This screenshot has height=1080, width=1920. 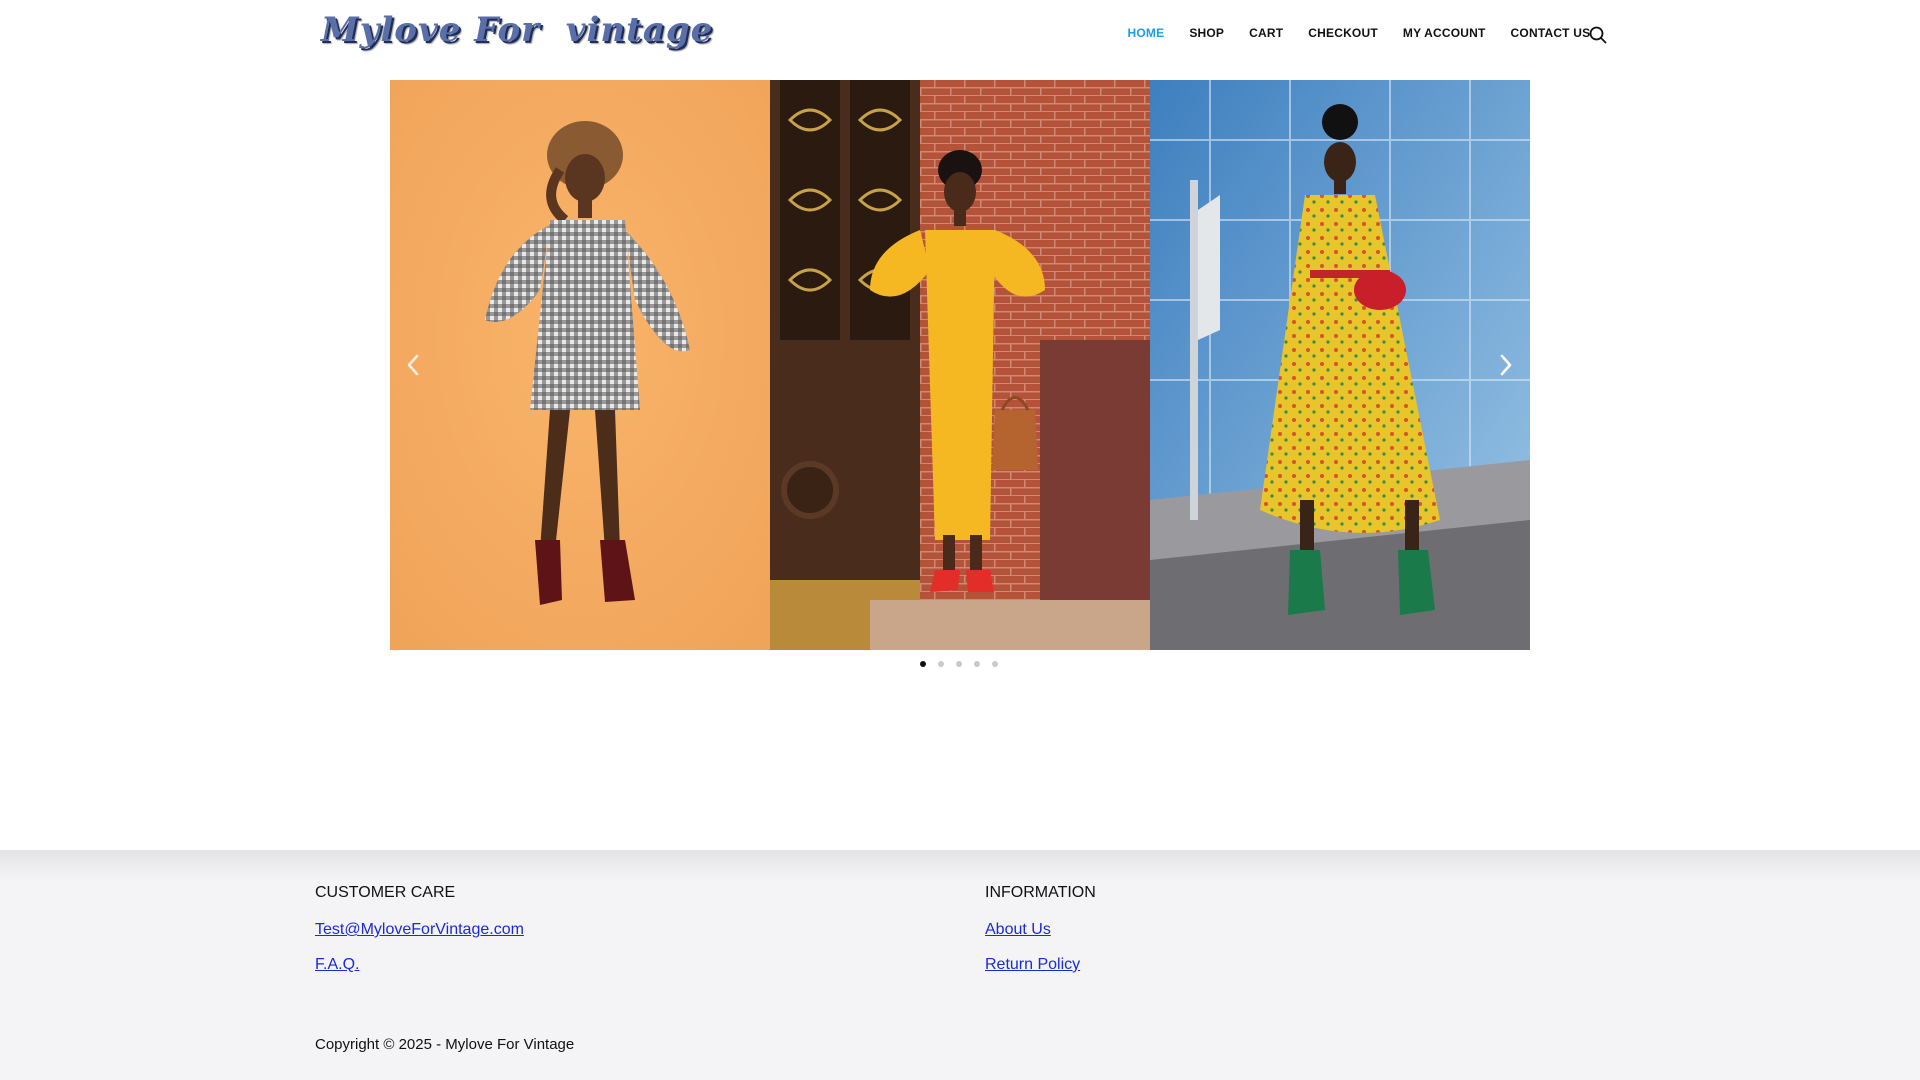 I want to click on footer-copyright: Copyright © 2025 - Mylove For Vintage, so click(x=445, y=1044).